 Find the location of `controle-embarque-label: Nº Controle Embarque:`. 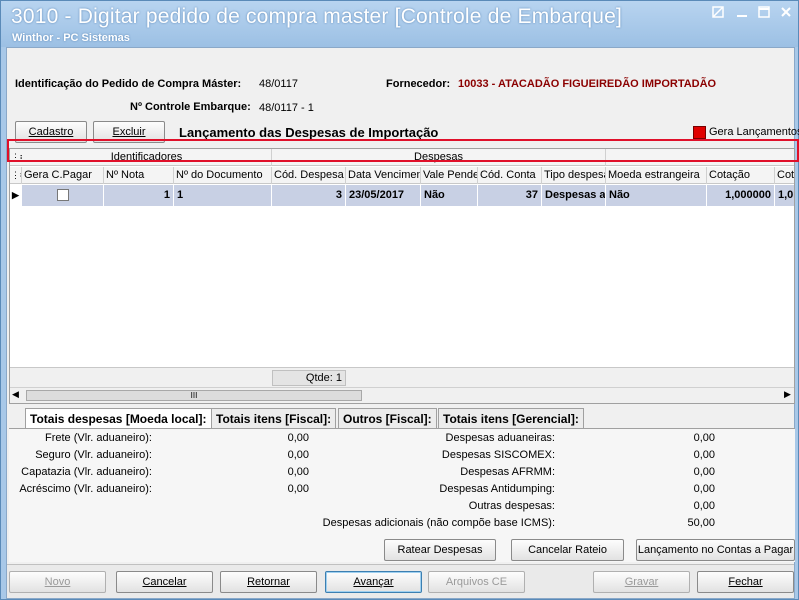

controle-embarque-label: Nº Controle Embarque: is located at coordinates (190, 107).